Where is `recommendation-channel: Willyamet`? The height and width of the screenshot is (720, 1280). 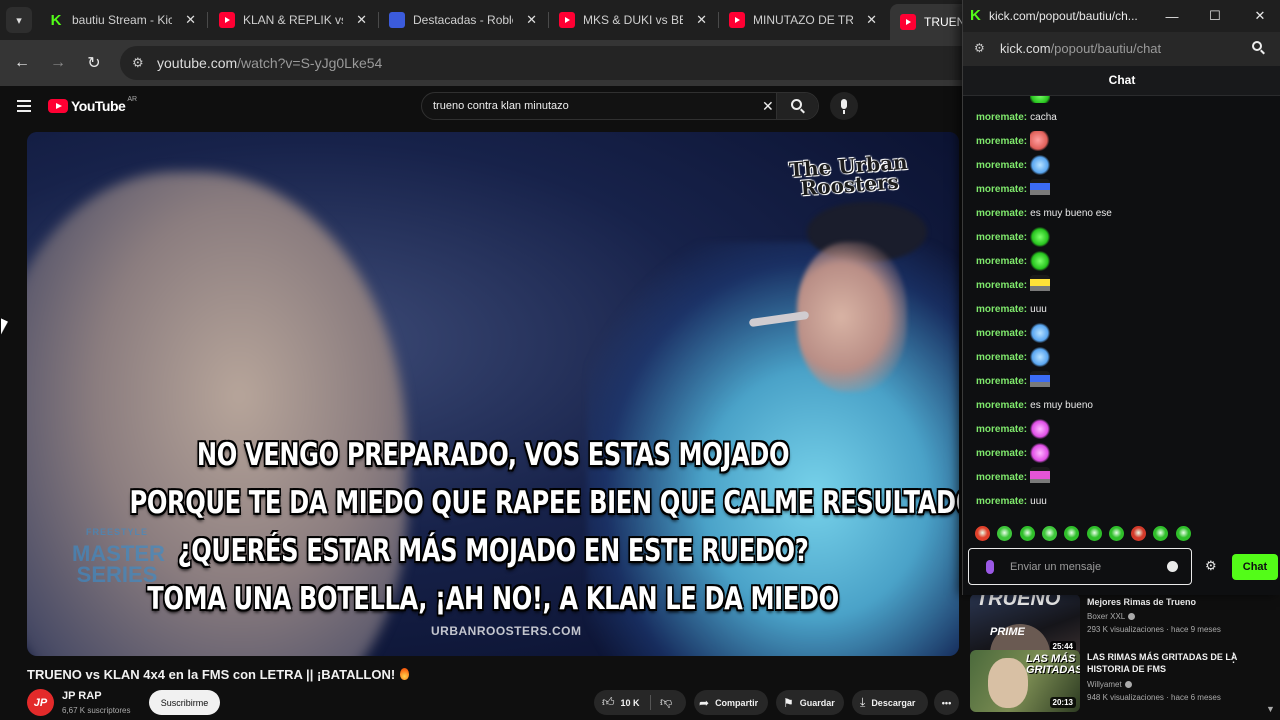
recommendation-channel: Willyamet is located at coordinates (1104, 684).